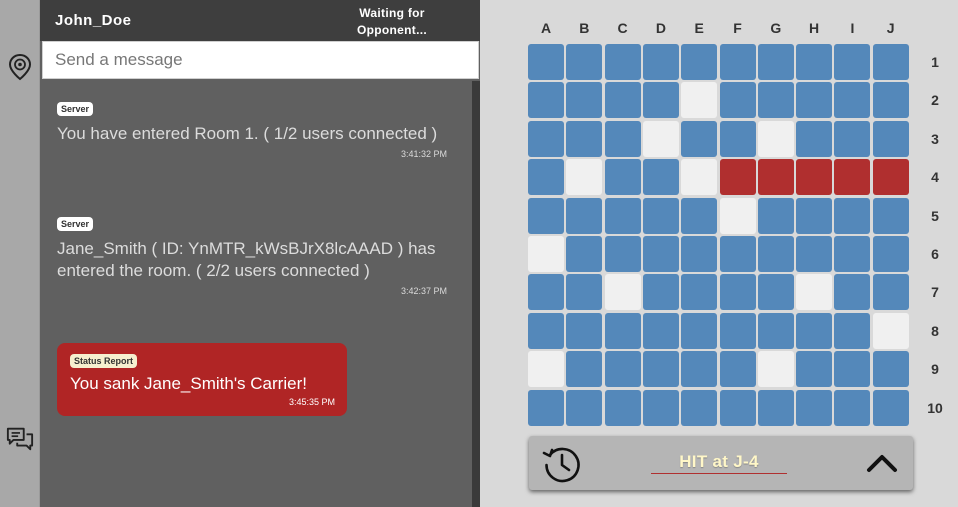 This screenshot has width=958, height=507. Describe the element at coordinates (584, 138) in the screenshot. I see `grid-cell-b-3-water` at that location.